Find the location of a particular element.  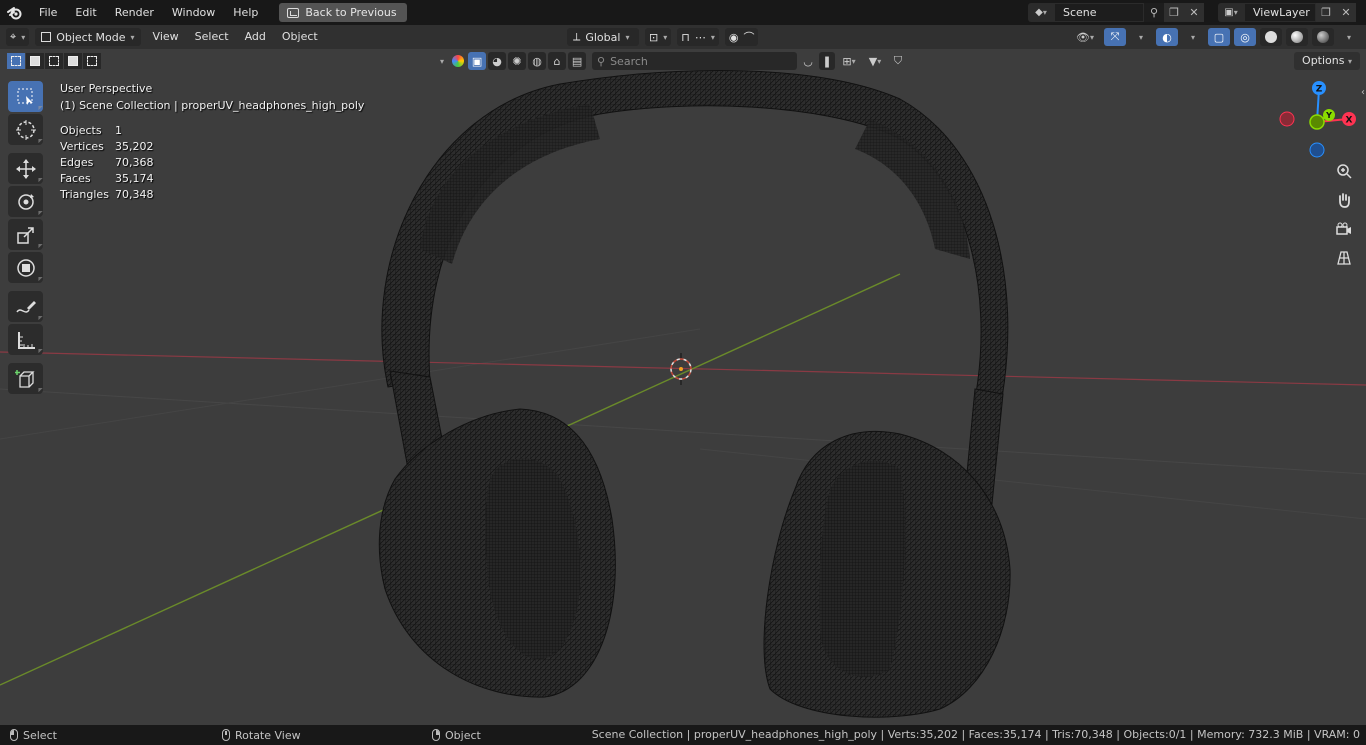

scene-browse-icon: ◆ ▾ is located at coordinates (1041, 12).